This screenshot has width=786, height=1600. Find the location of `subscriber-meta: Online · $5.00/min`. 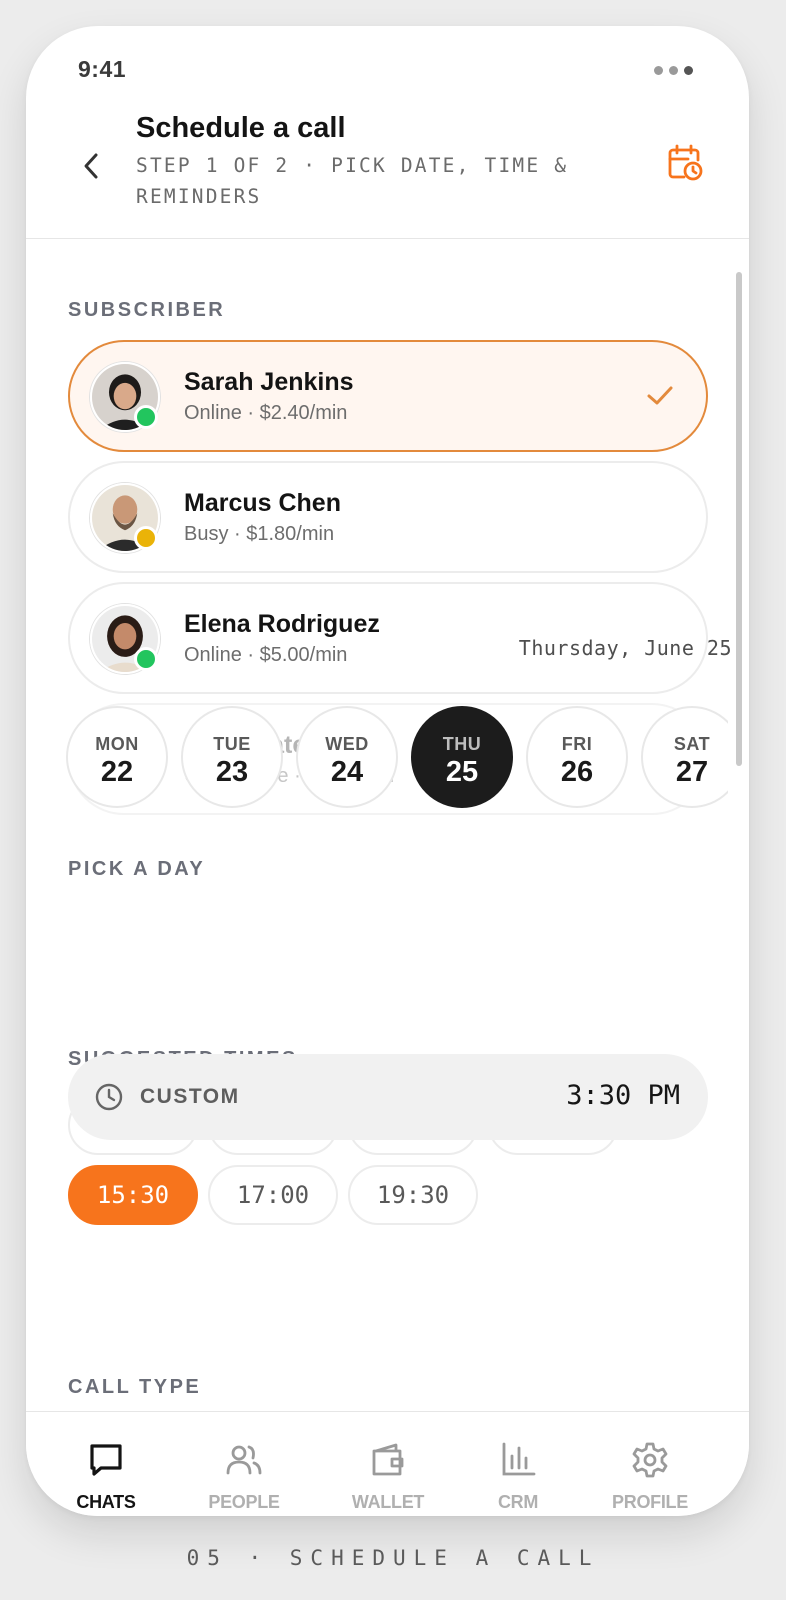

subscriber-meta: Online · $5.00/min is located at coordinates (266, 655).